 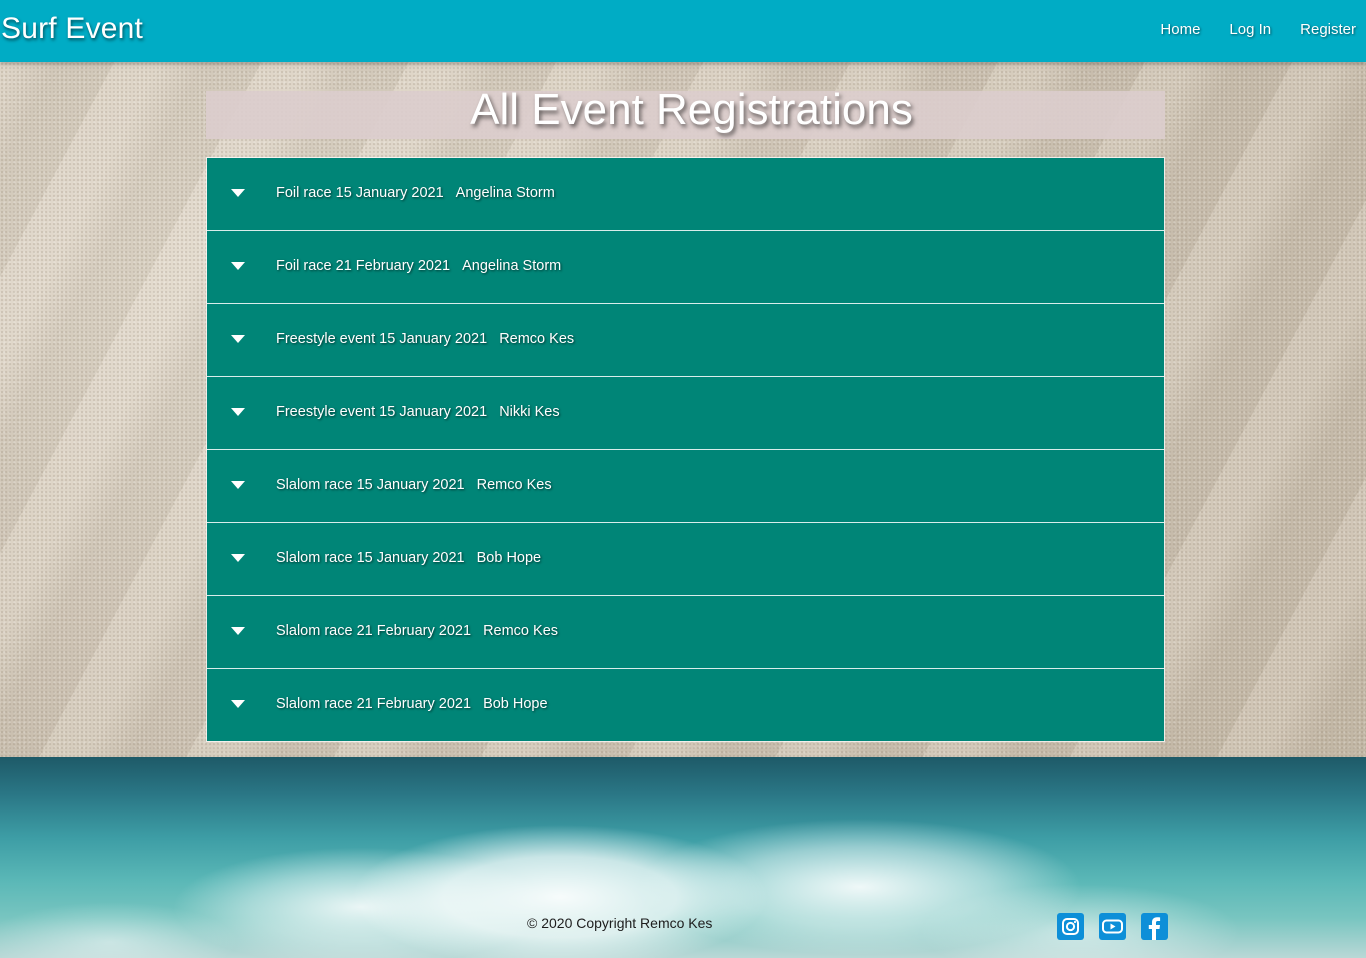 I want to click on registration-name: Nikki Kes, so click(x=529, y=412).